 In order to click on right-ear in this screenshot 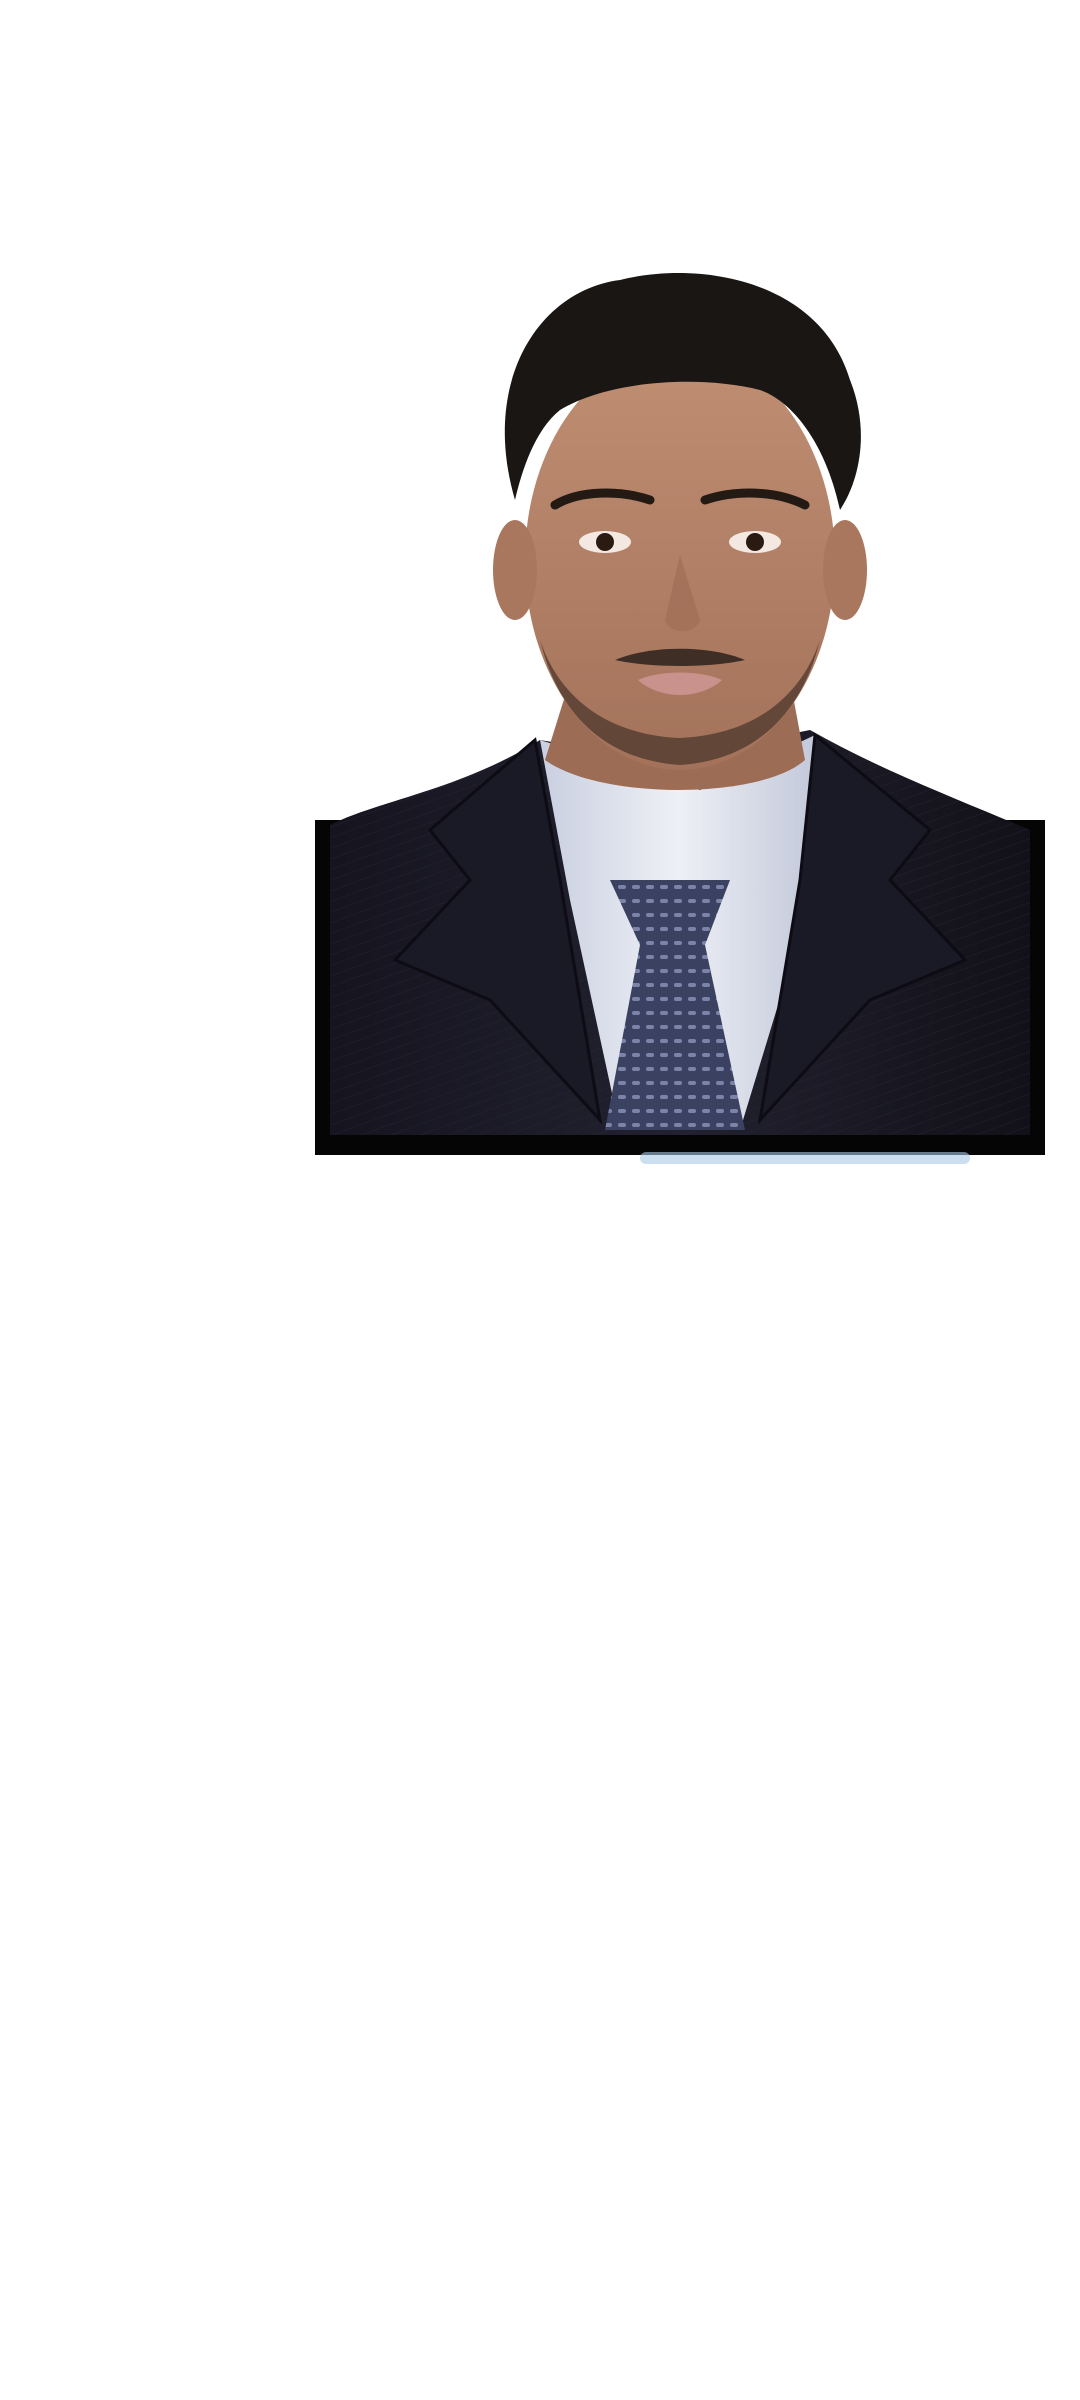, I will do `click(845, 570)`.